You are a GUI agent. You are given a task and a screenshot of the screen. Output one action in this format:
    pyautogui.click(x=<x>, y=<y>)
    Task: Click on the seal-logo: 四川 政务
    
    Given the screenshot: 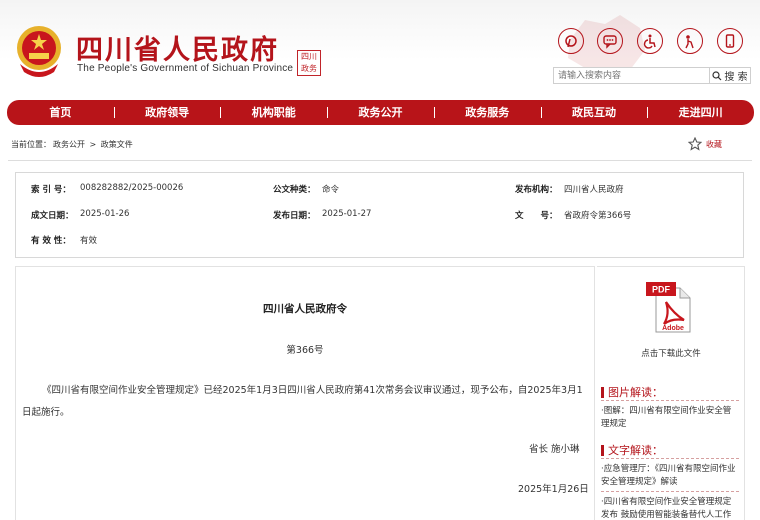 What is the action you would take?
    pyautogui.click(x=309, y=63)
    